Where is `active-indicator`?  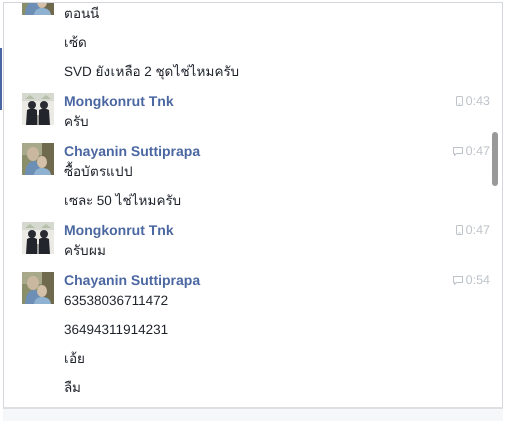 active-indicator is located at coordinates (1, 79).